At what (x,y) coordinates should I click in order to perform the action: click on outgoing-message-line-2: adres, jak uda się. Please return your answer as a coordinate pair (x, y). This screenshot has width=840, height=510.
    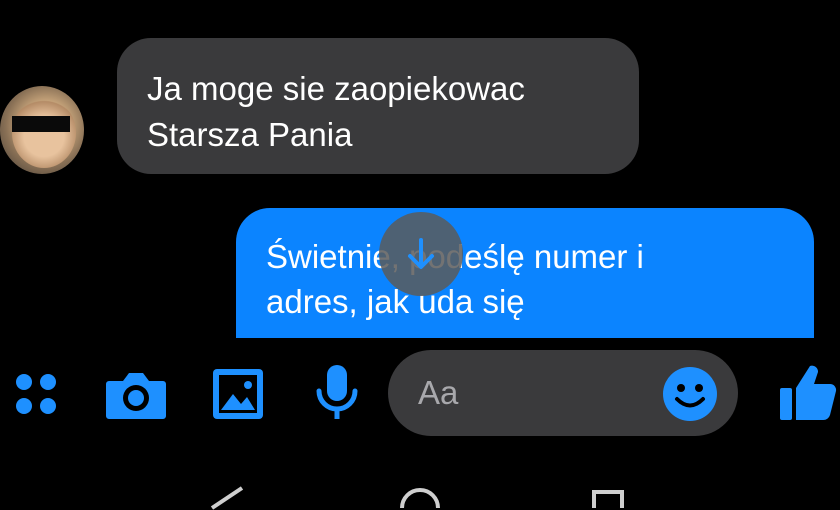
    Looking at the image, I should click on (395, 301).